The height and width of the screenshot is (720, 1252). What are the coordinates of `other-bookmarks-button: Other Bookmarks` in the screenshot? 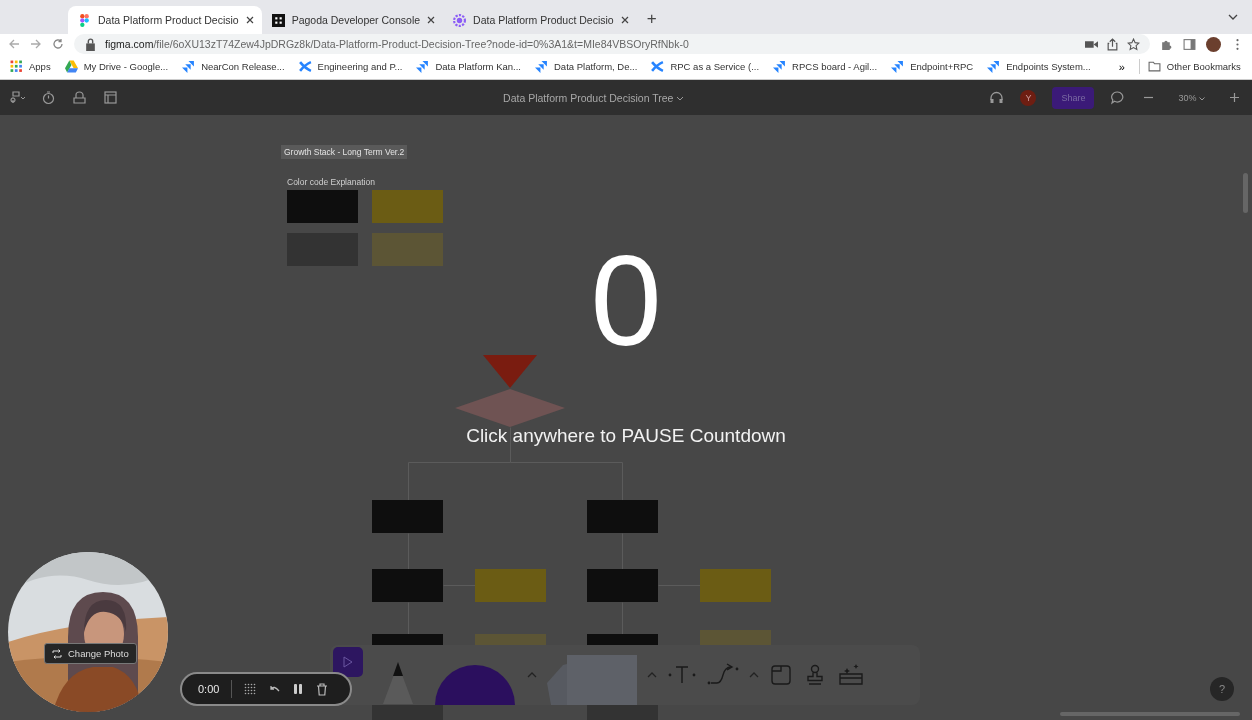 It's located at (1192, 66).